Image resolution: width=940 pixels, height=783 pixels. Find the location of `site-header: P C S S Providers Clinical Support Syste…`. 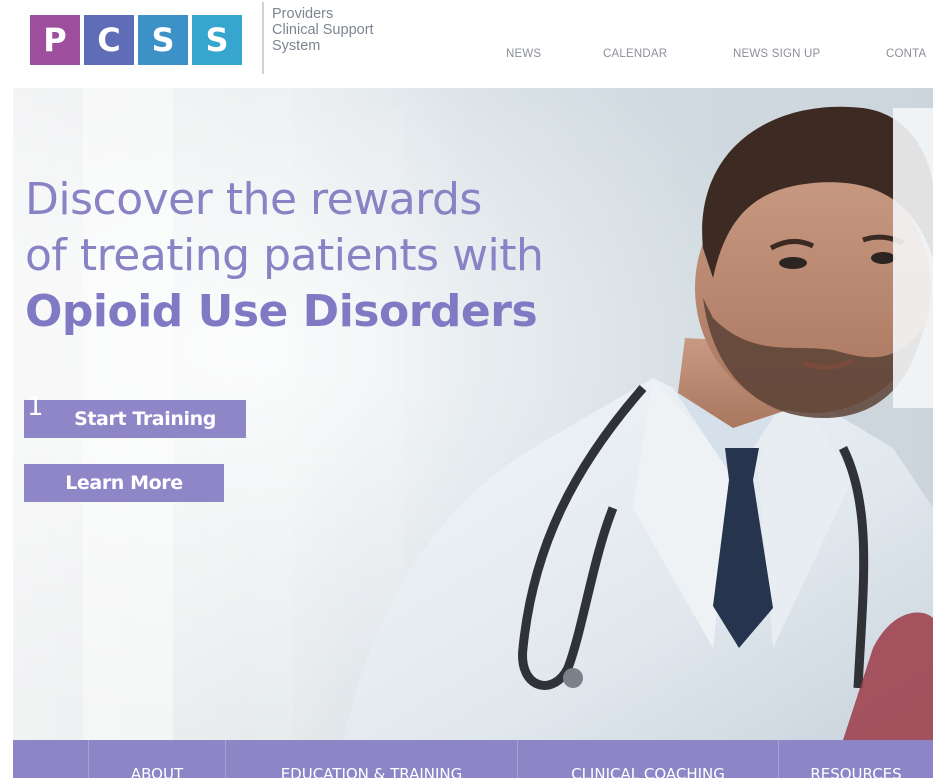

site-header: P C S S Providers Clinical Support Syste… is located at coordinates (470, 40).